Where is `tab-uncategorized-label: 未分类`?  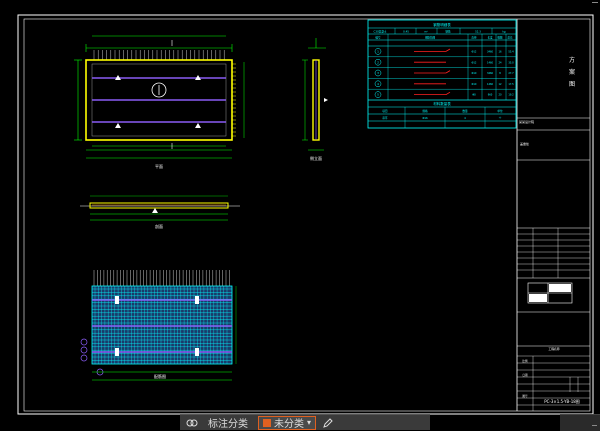
tab-uncategorized-label: 未分类 is located at coordinates (289, 424).